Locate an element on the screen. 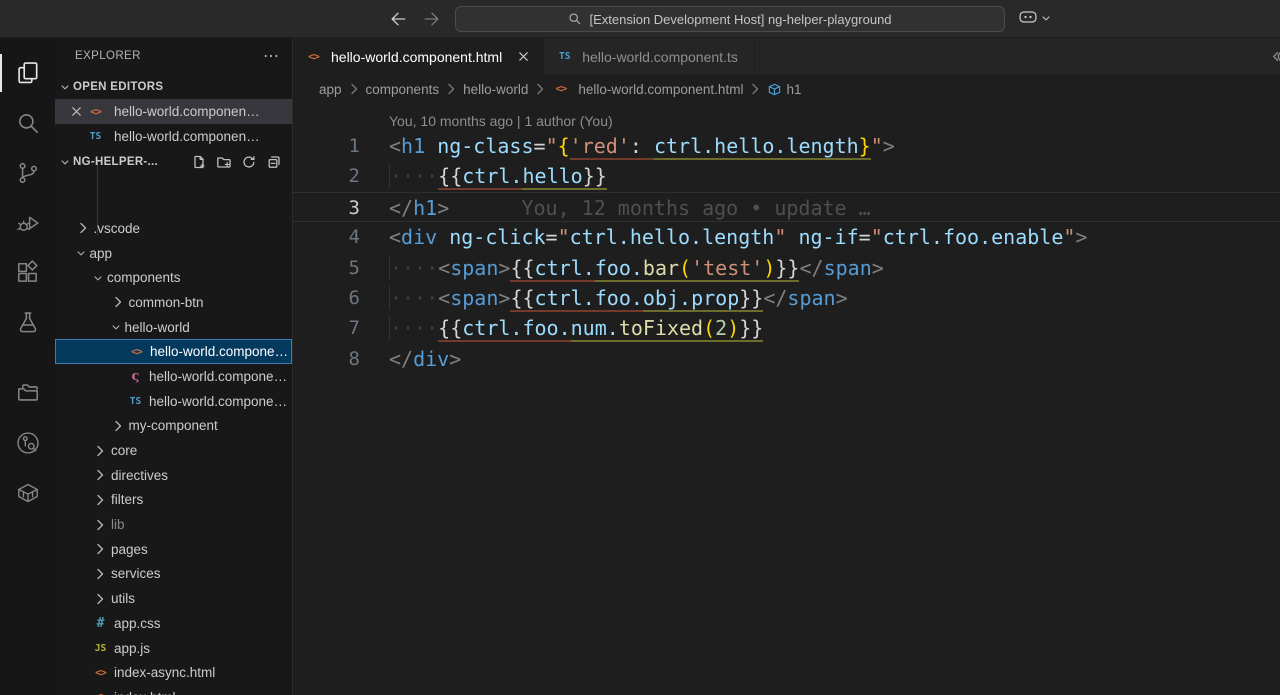 The image size is (1280, 695). open-editor-item: <> hello-world.component.html is located at coordinates (173, 111).